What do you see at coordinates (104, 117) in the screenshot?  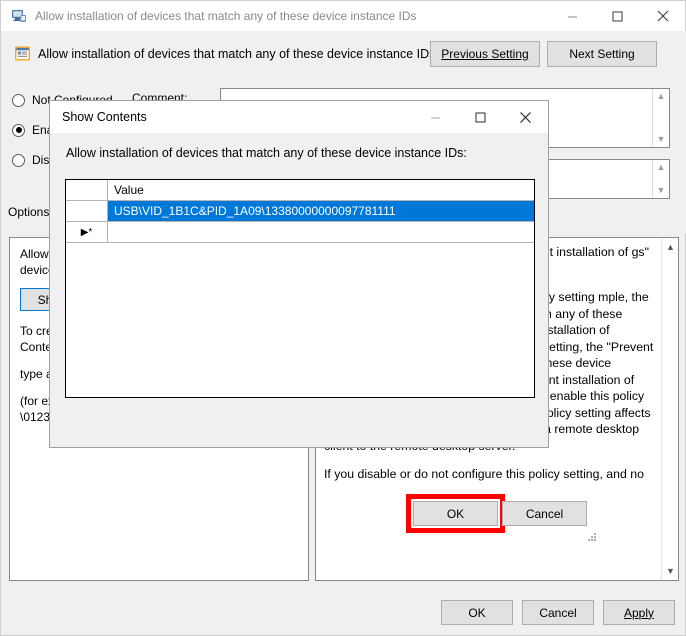 I see `show-contents-title: Show Contents` at bounding box center [104, 117].